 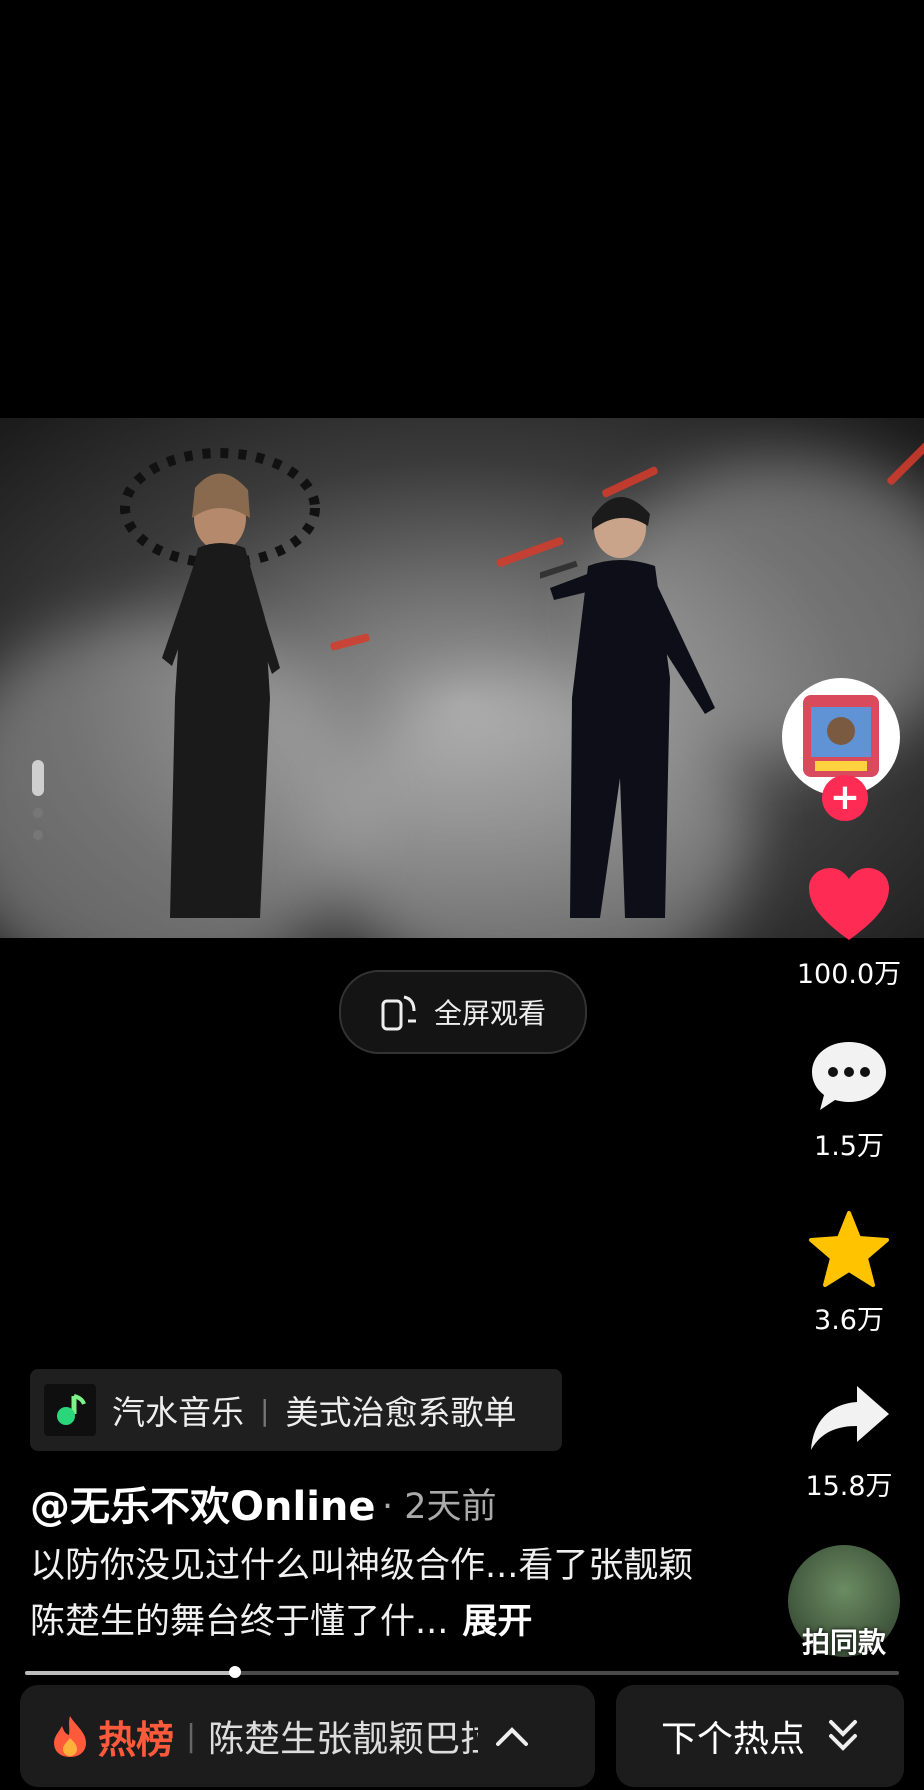 I want to click on share-action: 15.8万, so click(x=849, y=1442).